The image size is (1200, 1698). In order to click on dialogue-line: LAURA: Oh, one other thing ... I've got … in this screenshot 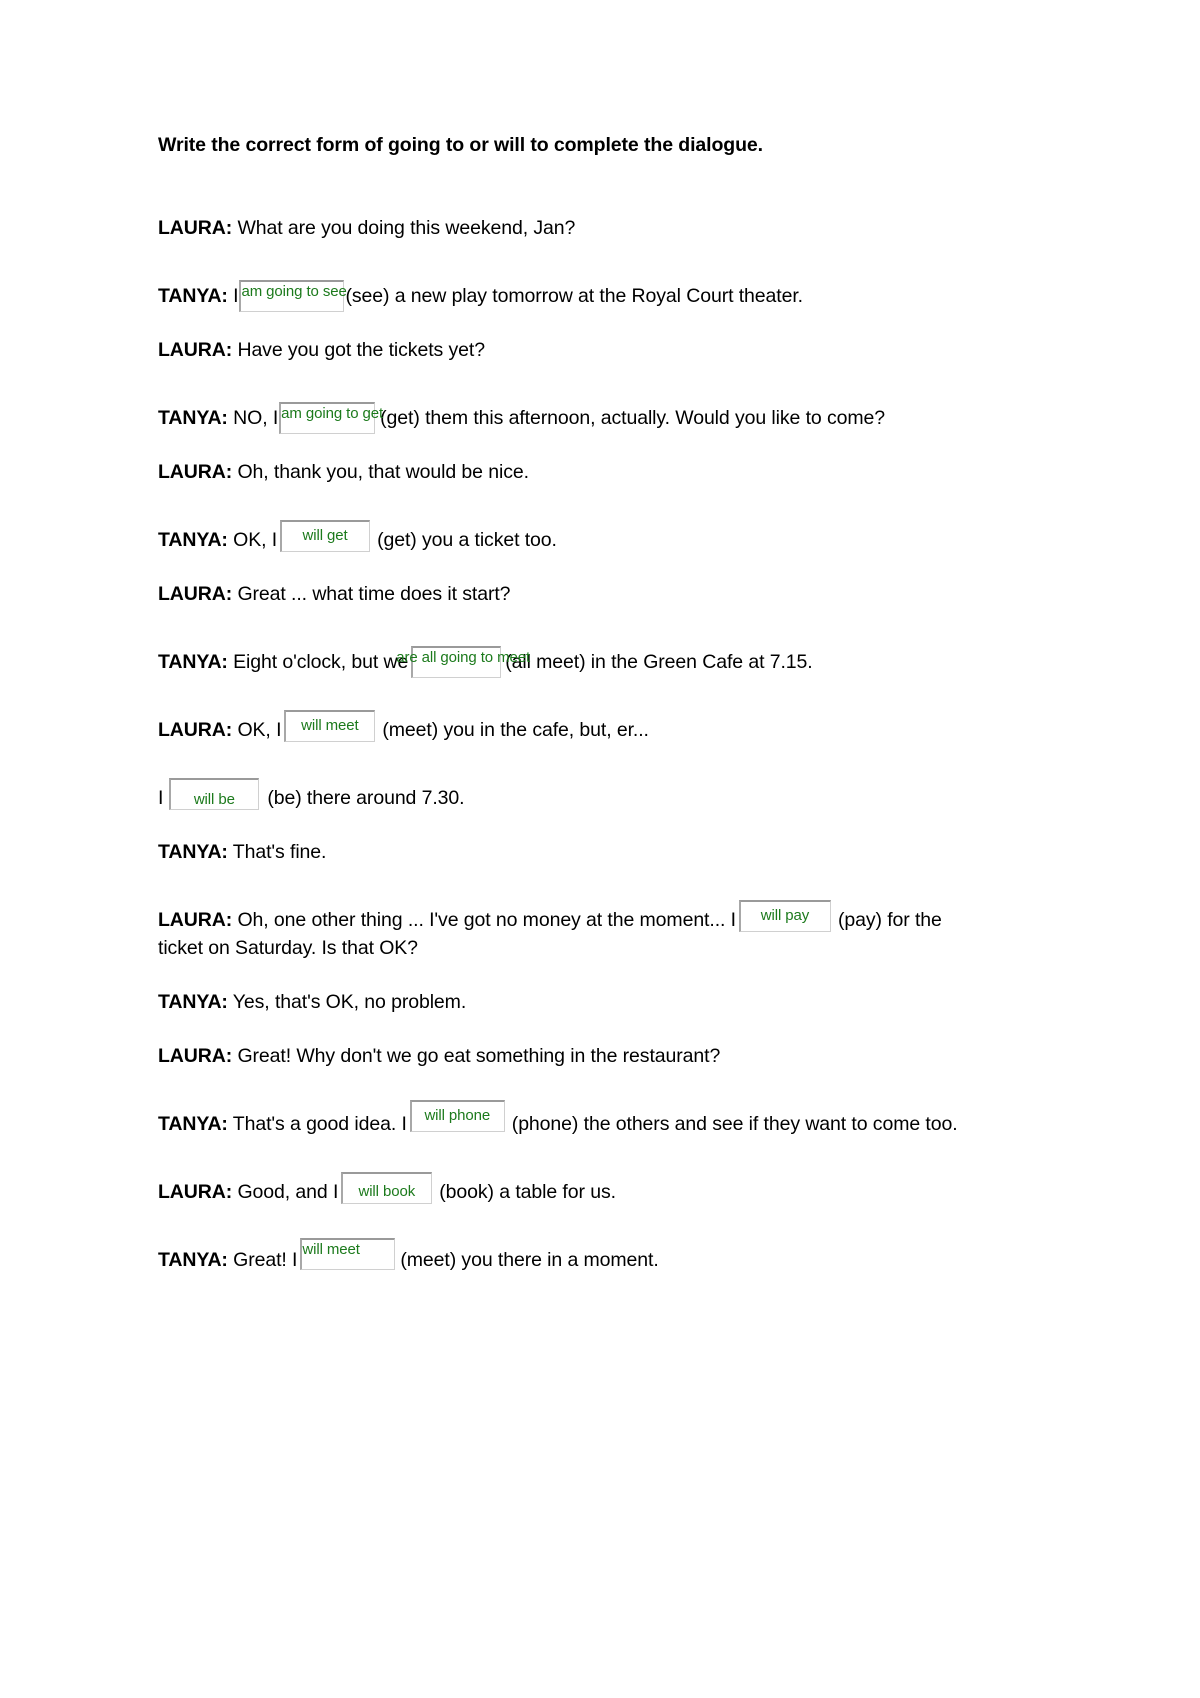, I will do `click(553, 931)`.